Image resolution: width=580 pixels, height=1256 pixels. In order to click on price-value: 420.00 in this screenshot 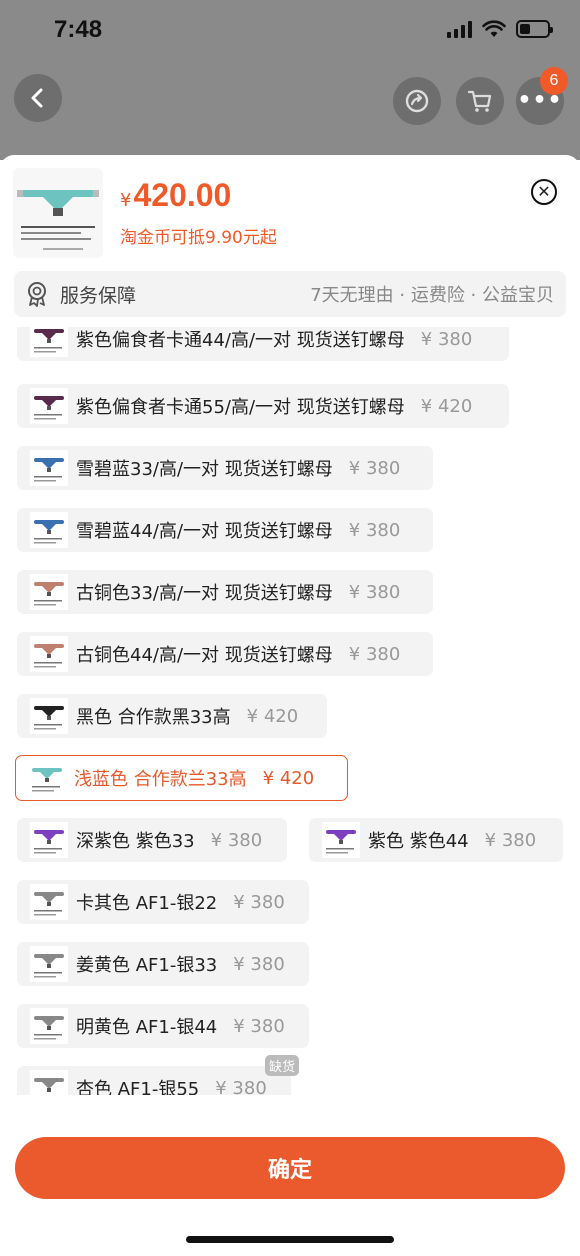, I will do `click(182, 195)`.